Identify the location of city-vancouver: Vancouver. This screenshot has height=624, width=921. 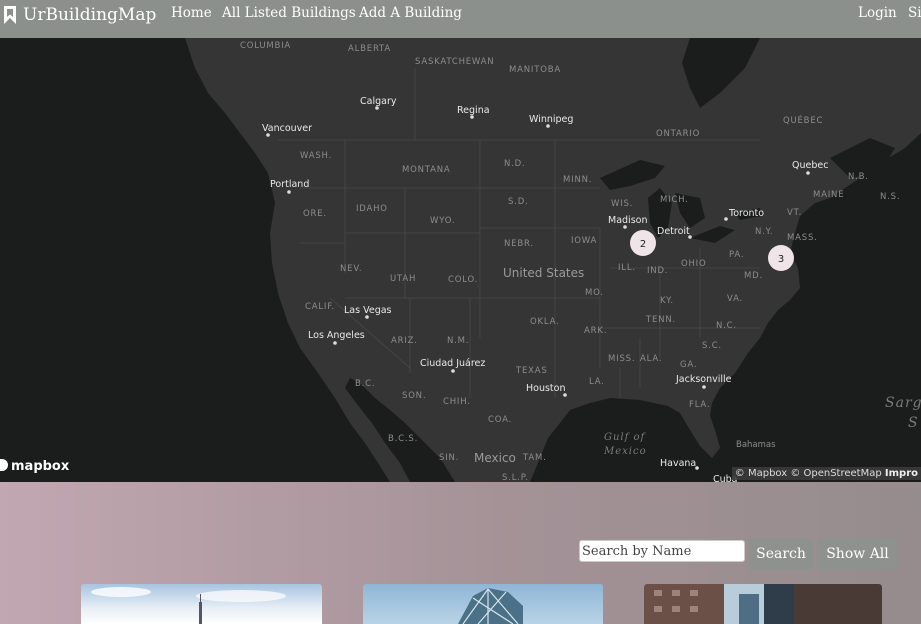
(287, 128).